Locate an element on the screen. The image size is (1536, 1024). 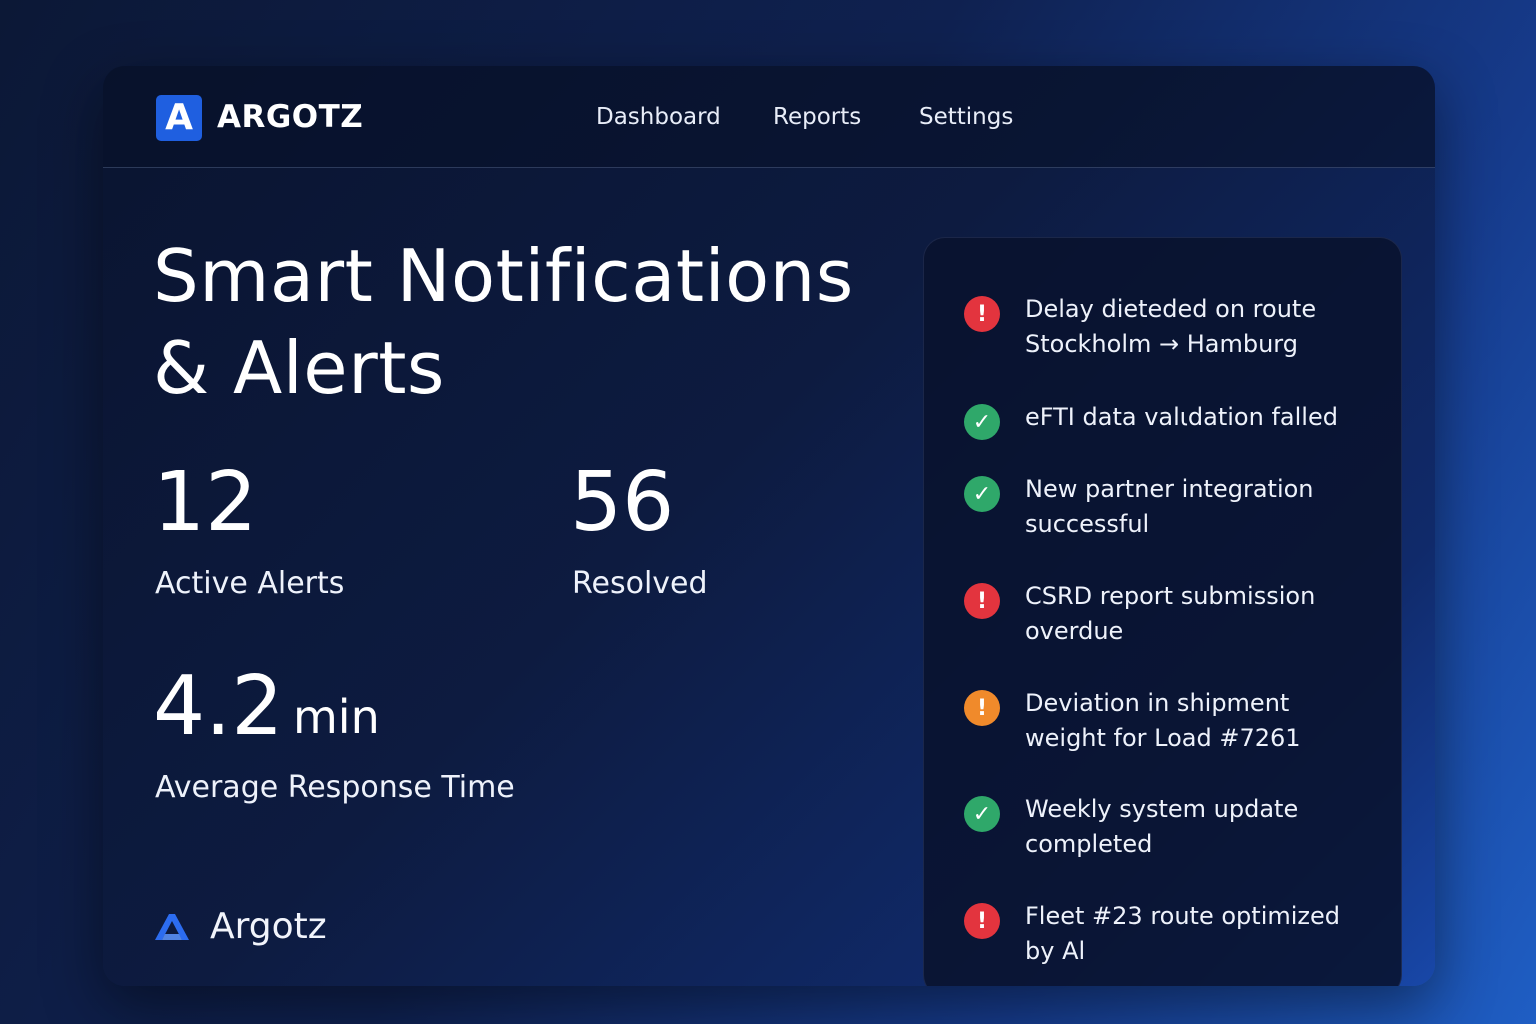
notification-text: CSRD report submission overdue is located at coordinates (1170, 613).